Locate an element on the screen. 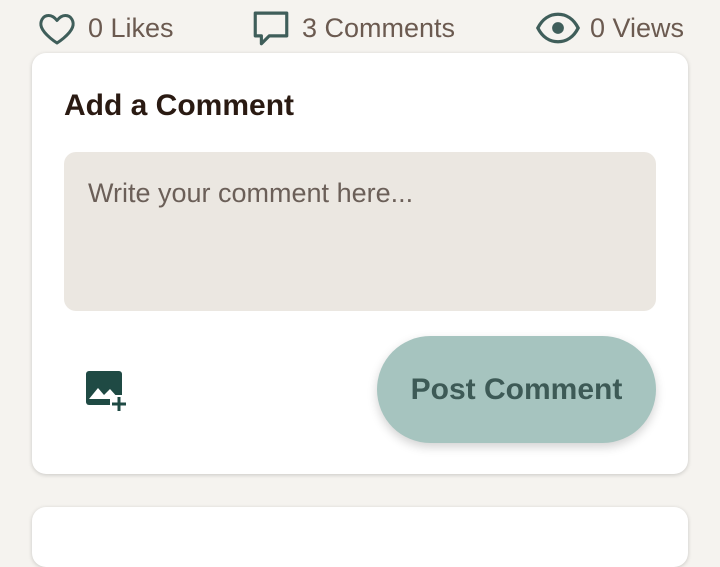  comments-stat: 3 Comments is located at coordinates (352, 28).